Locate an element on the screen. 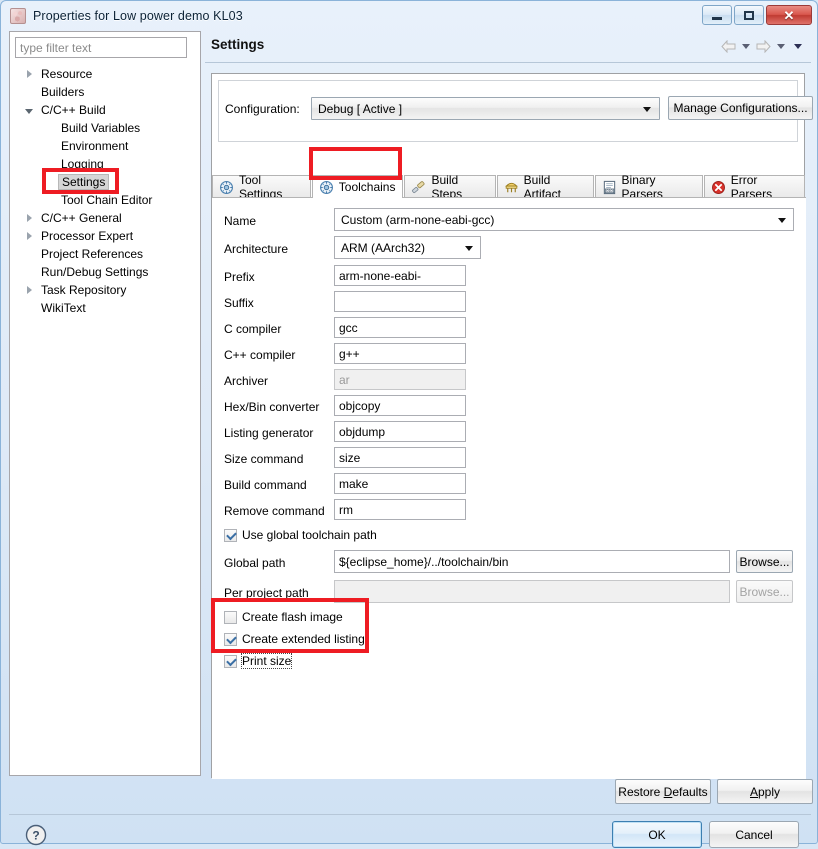 The height and width of the screenshot is (849, 818). sidebar-item-resource: Resource is located at coordinates (105, 74).